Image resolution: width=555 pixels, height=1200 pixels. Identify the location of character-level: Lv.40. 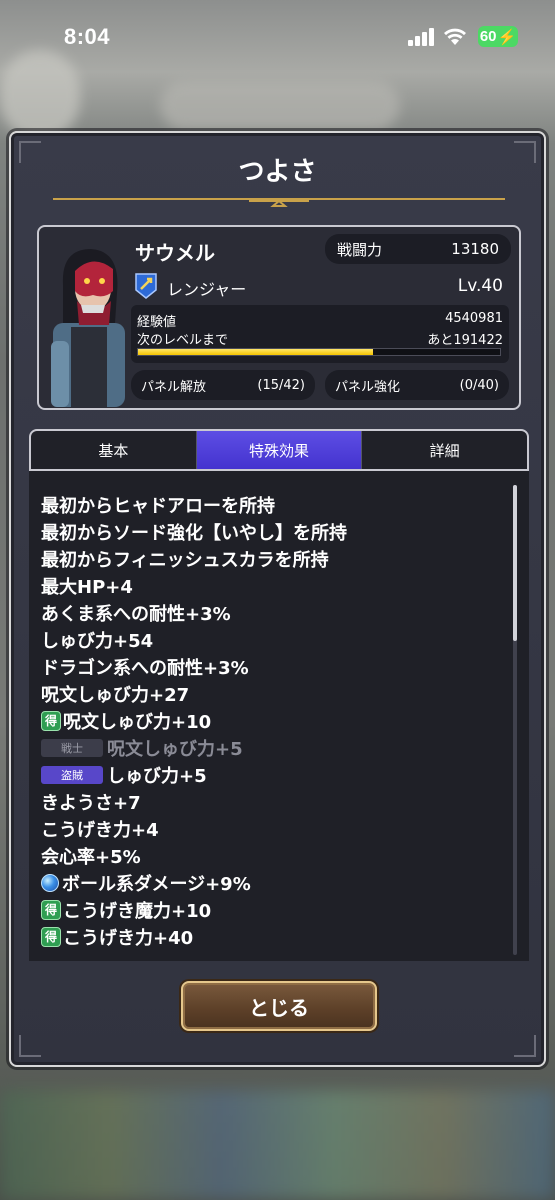
(480, 286).